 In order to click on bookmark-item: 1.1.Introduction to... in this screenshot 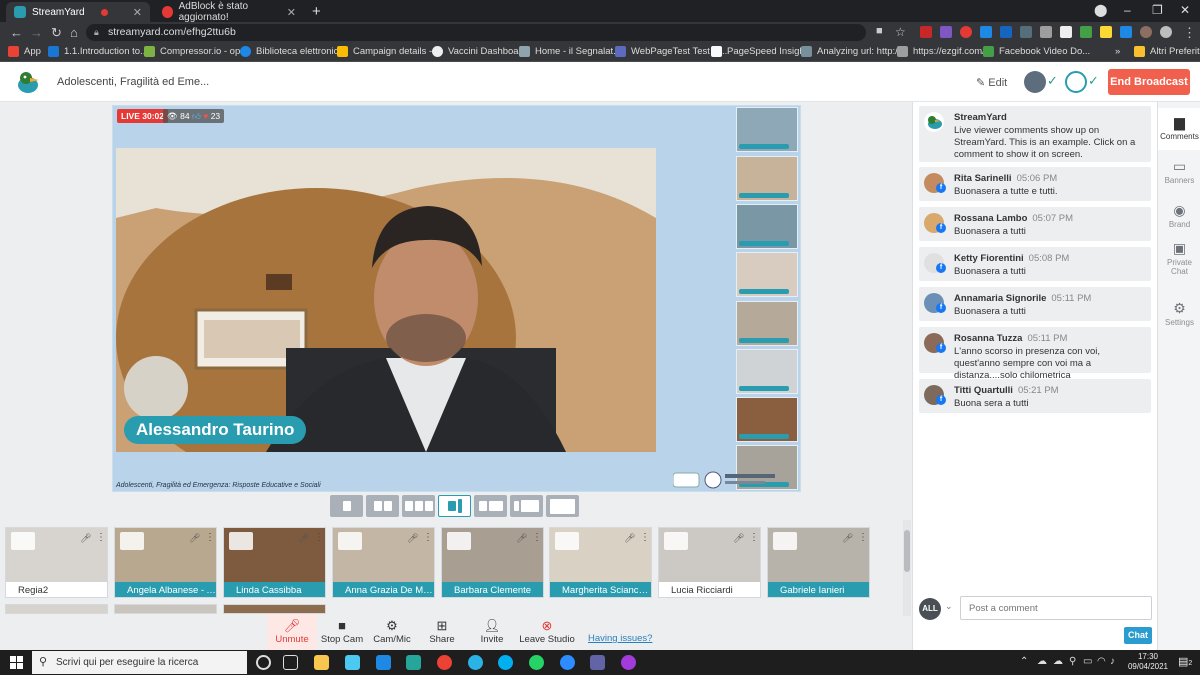, I will do `click(98, 51)`.